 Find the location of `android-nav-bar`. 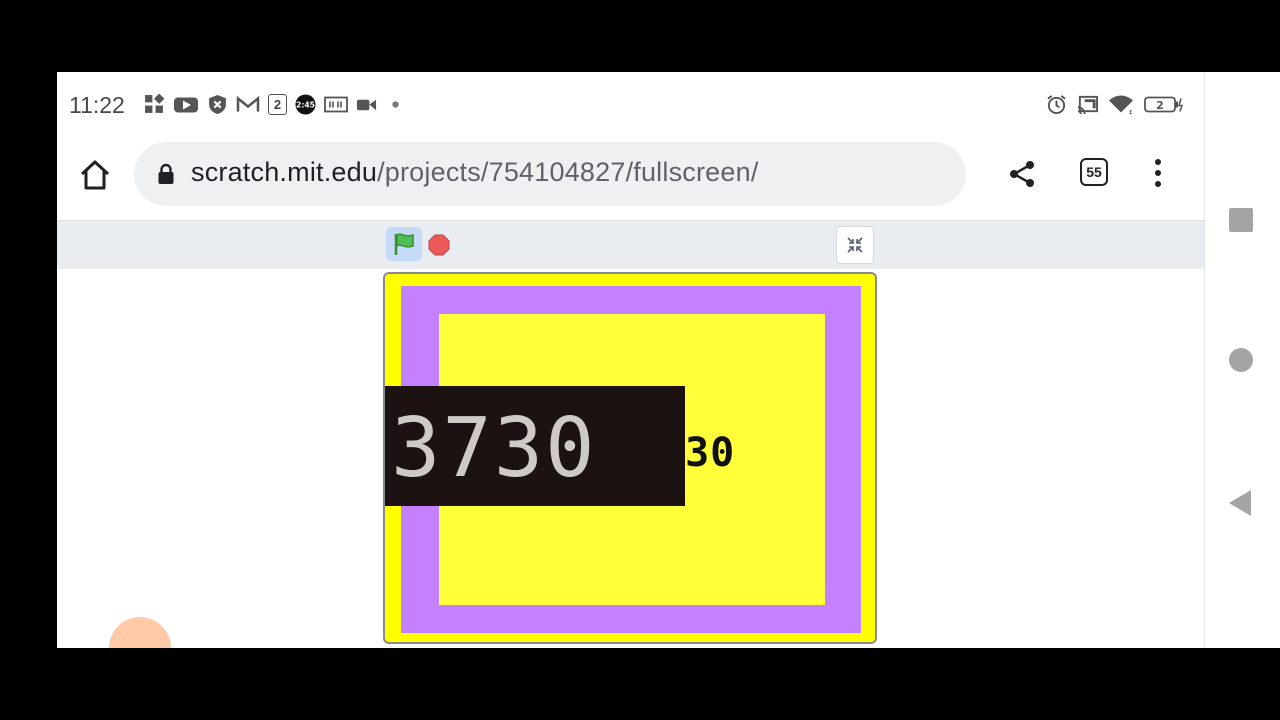

android-nav-bar is located at coordinates (1242, 360).